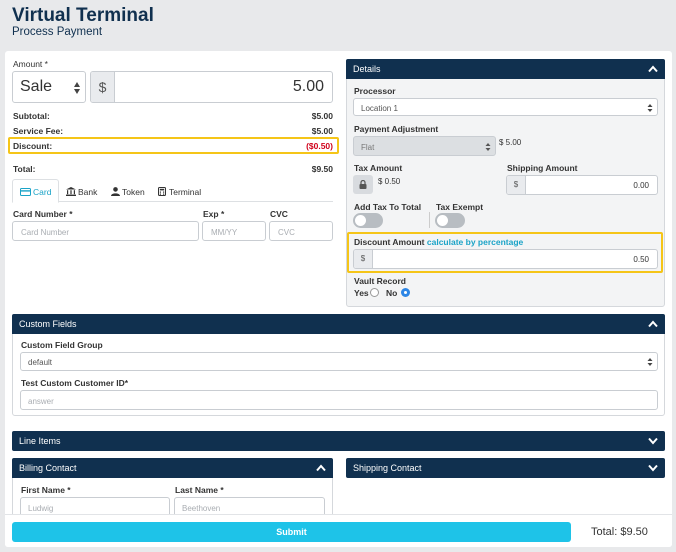 The height and width of the screenshot is (552, 676). I want to click on transaction-type-select: Sale, so click(49, 87).